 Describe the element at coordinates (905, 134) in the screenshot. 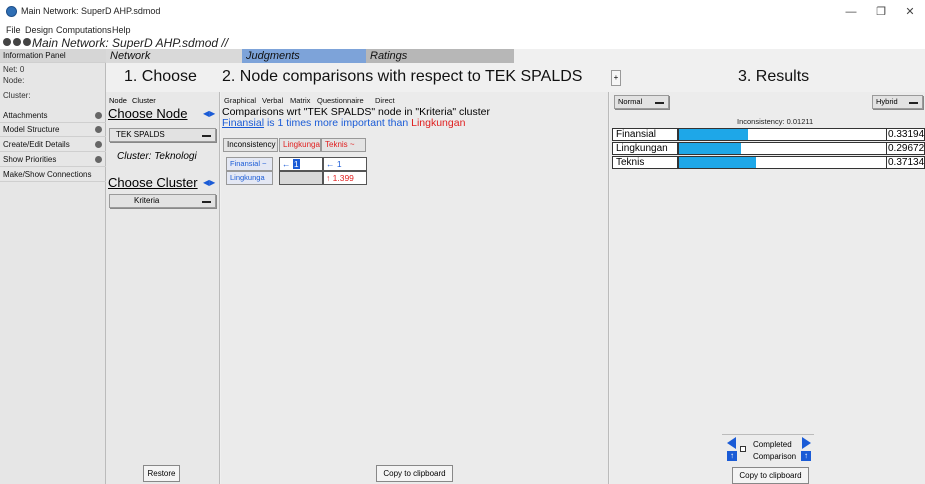

I see `result-value: 0.33194` at that location.